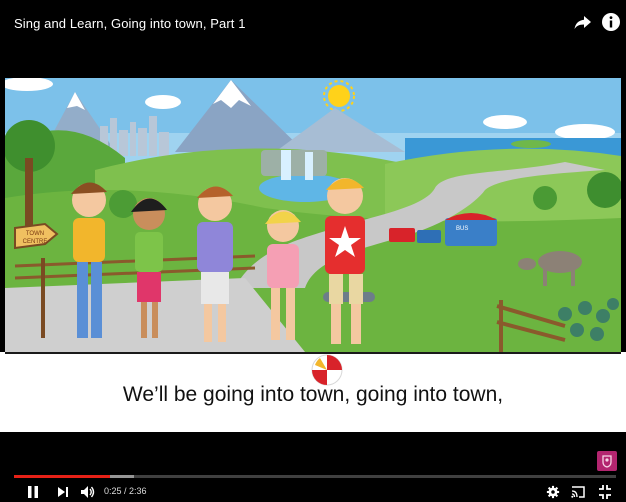  What do you see at coordinates (611, 22) in the screenshot?
I see `info-icon` at bounding box center [611, 22].